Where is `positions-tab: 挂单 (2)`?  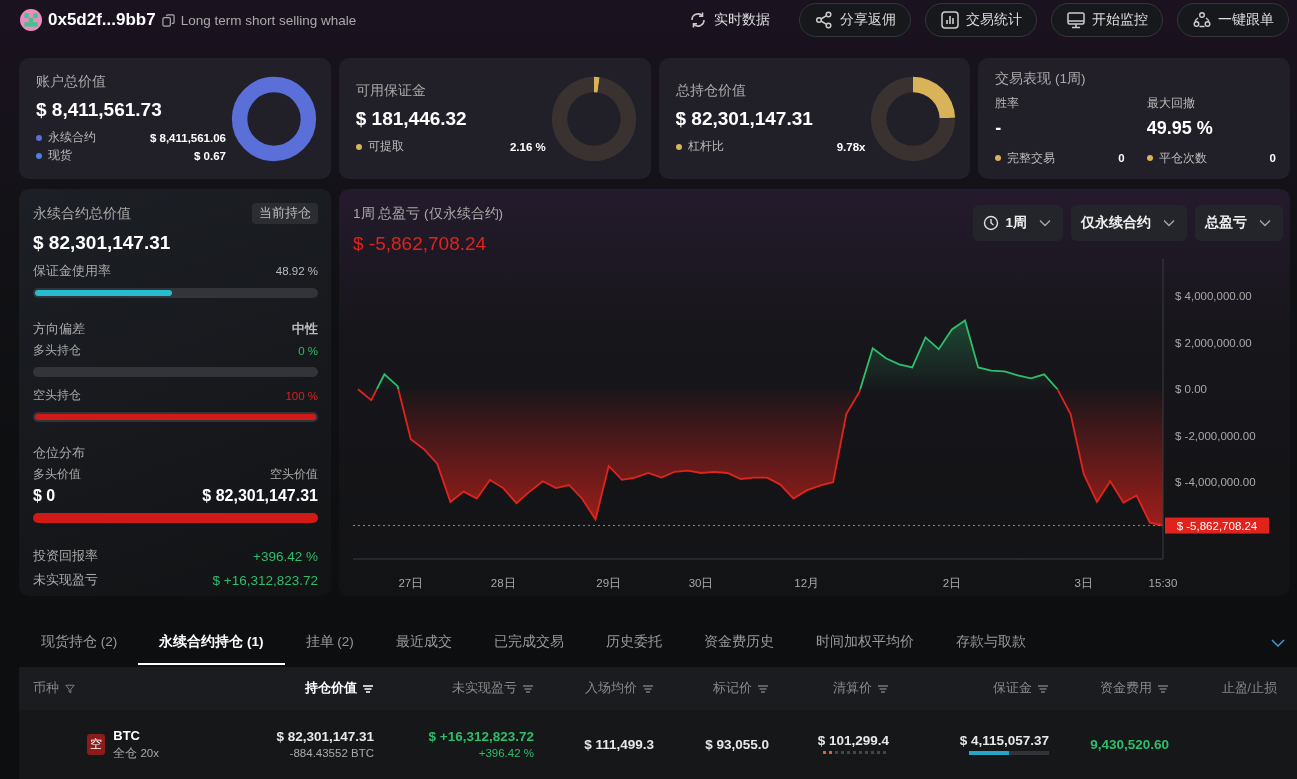 positions-tab: 挂单 (2) is located at coordinates (329, 642).